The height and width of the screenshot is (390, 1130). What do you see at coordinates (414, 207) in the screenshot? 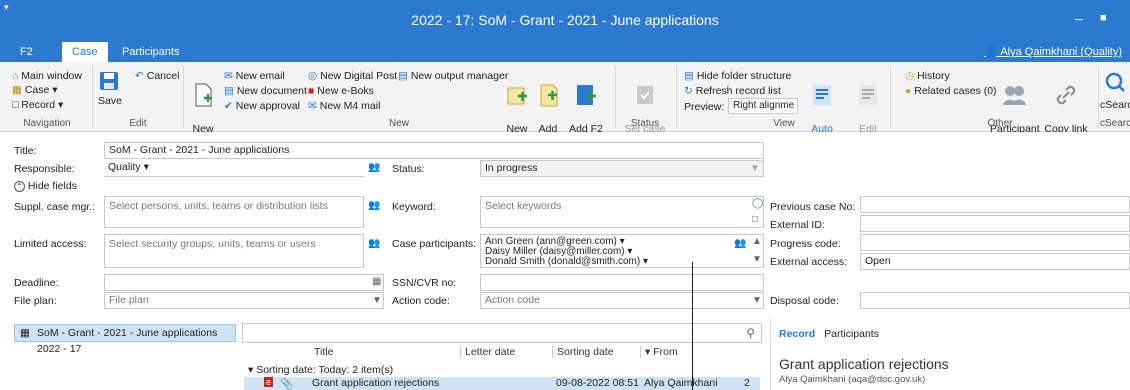
I see `keyword-label: Keyword:` at bounding box center [414, 207].